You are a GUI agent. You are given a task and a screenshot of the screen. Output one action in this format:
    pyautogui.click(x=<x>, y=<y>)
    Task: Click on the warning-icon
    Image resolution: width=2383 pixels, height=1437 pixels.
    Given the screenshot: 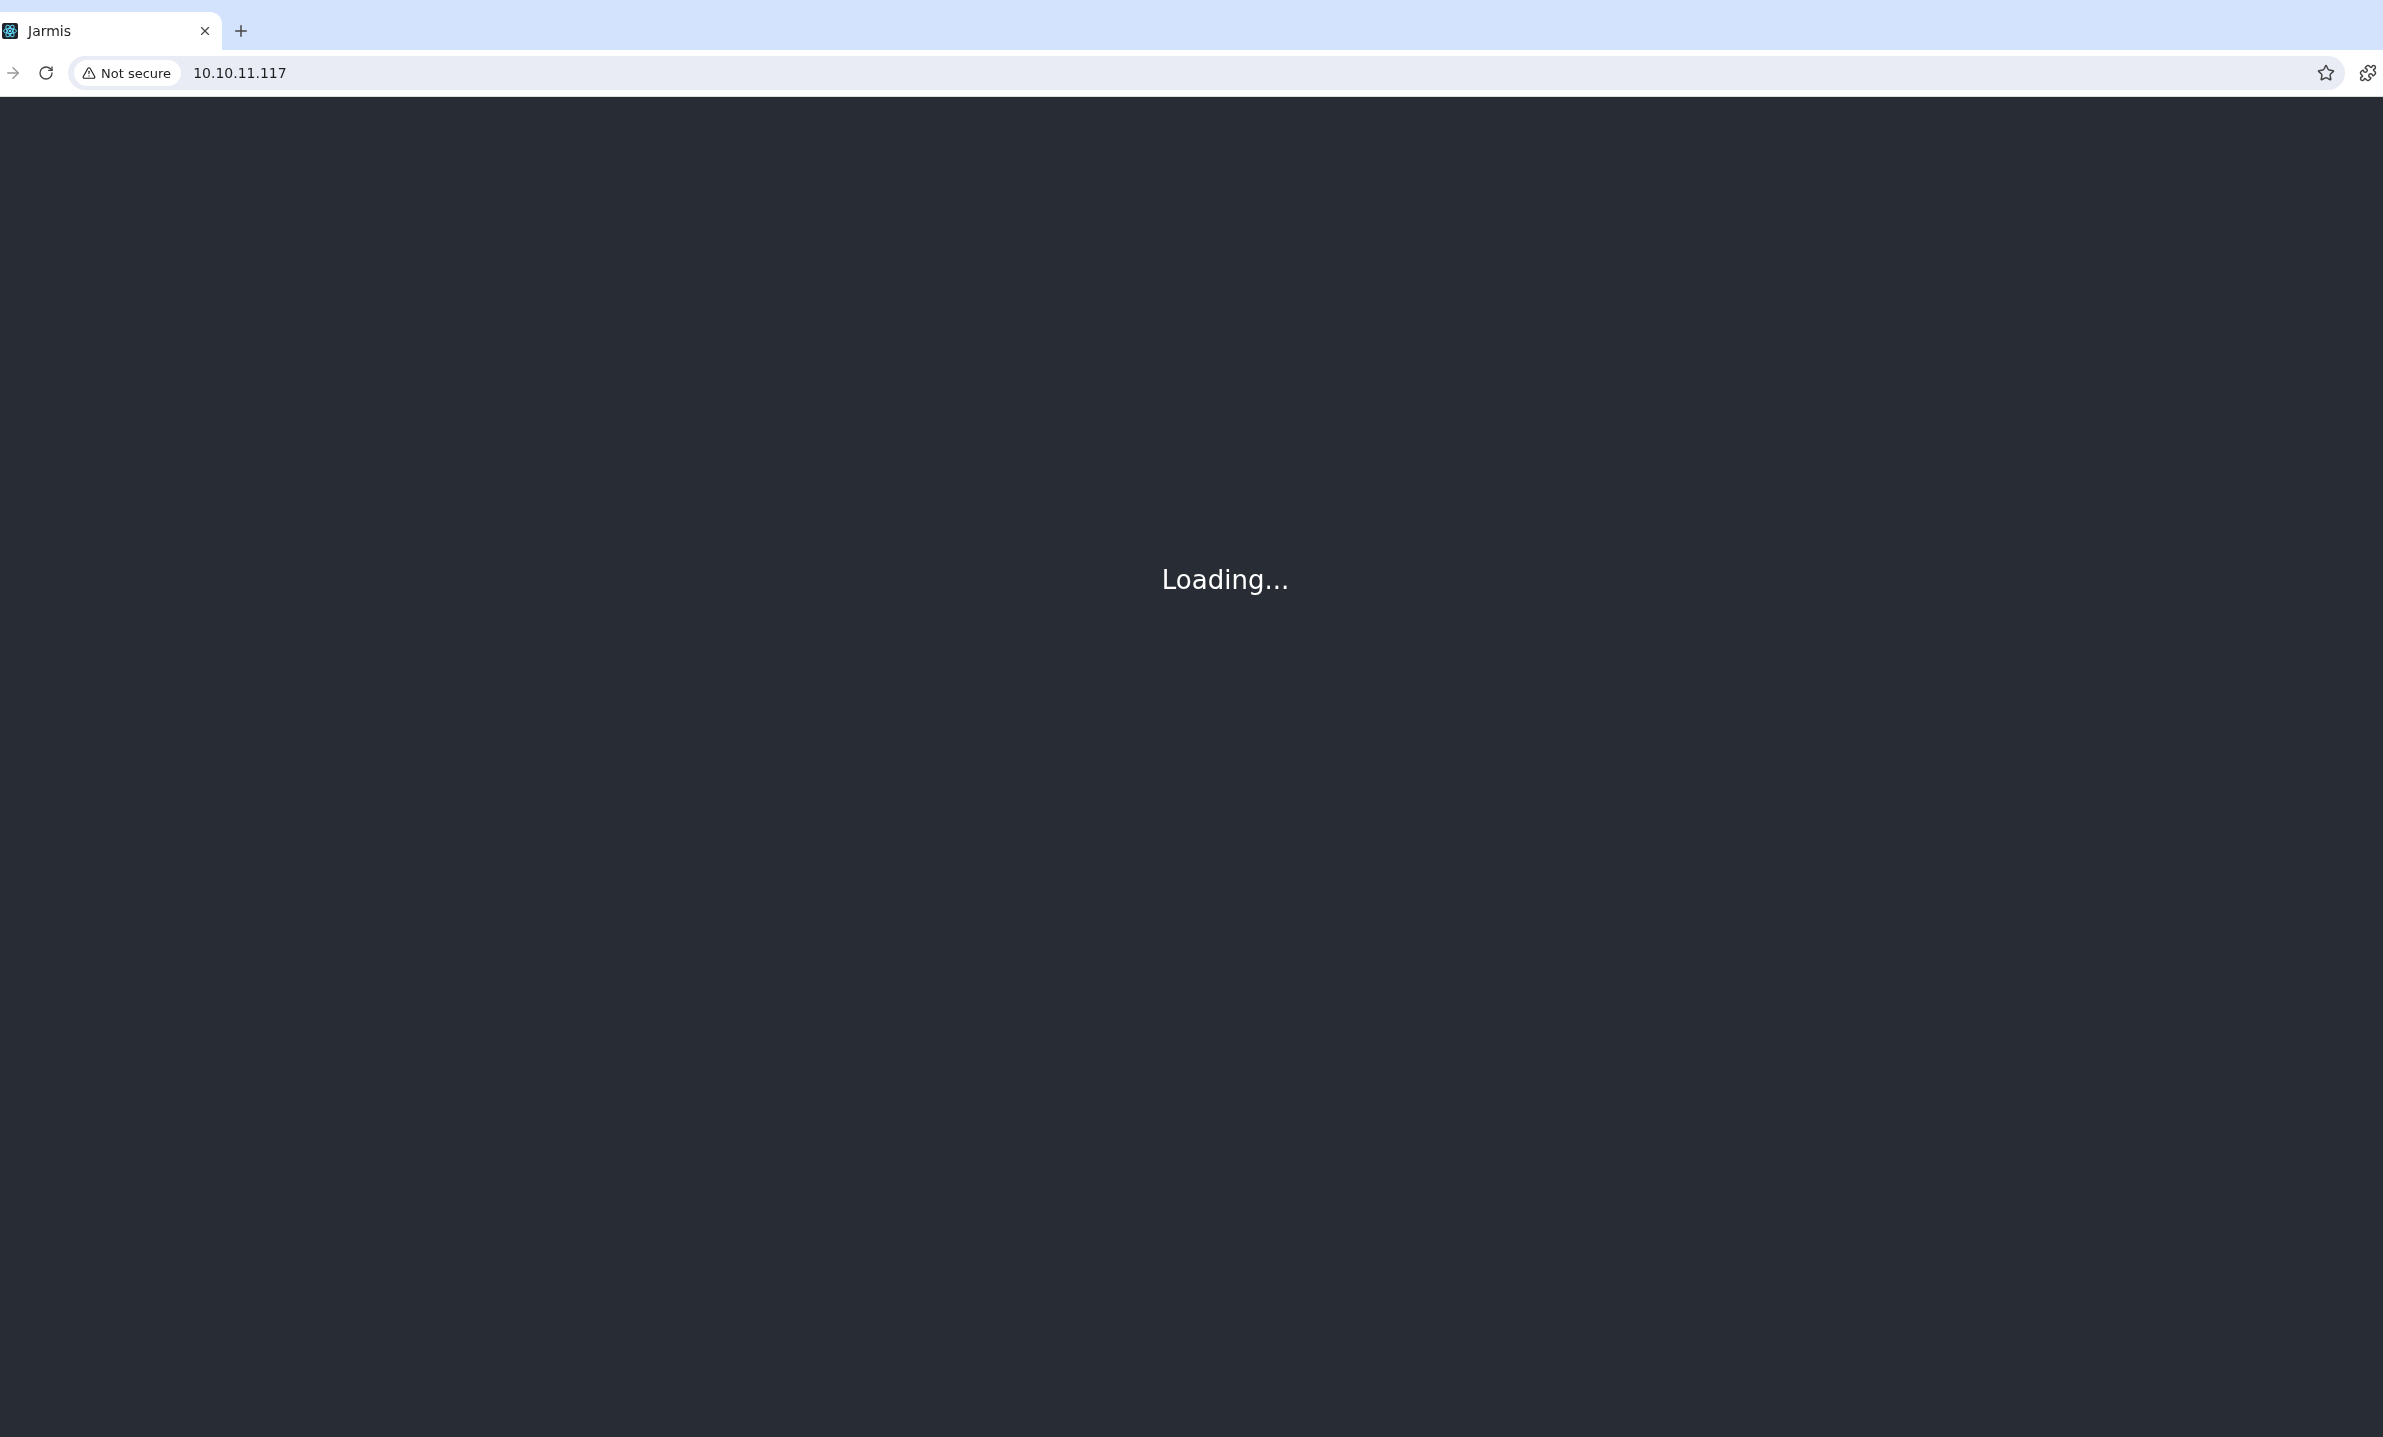 What is the action you would take?
    pyautogui.click(x=89, y=73)
    